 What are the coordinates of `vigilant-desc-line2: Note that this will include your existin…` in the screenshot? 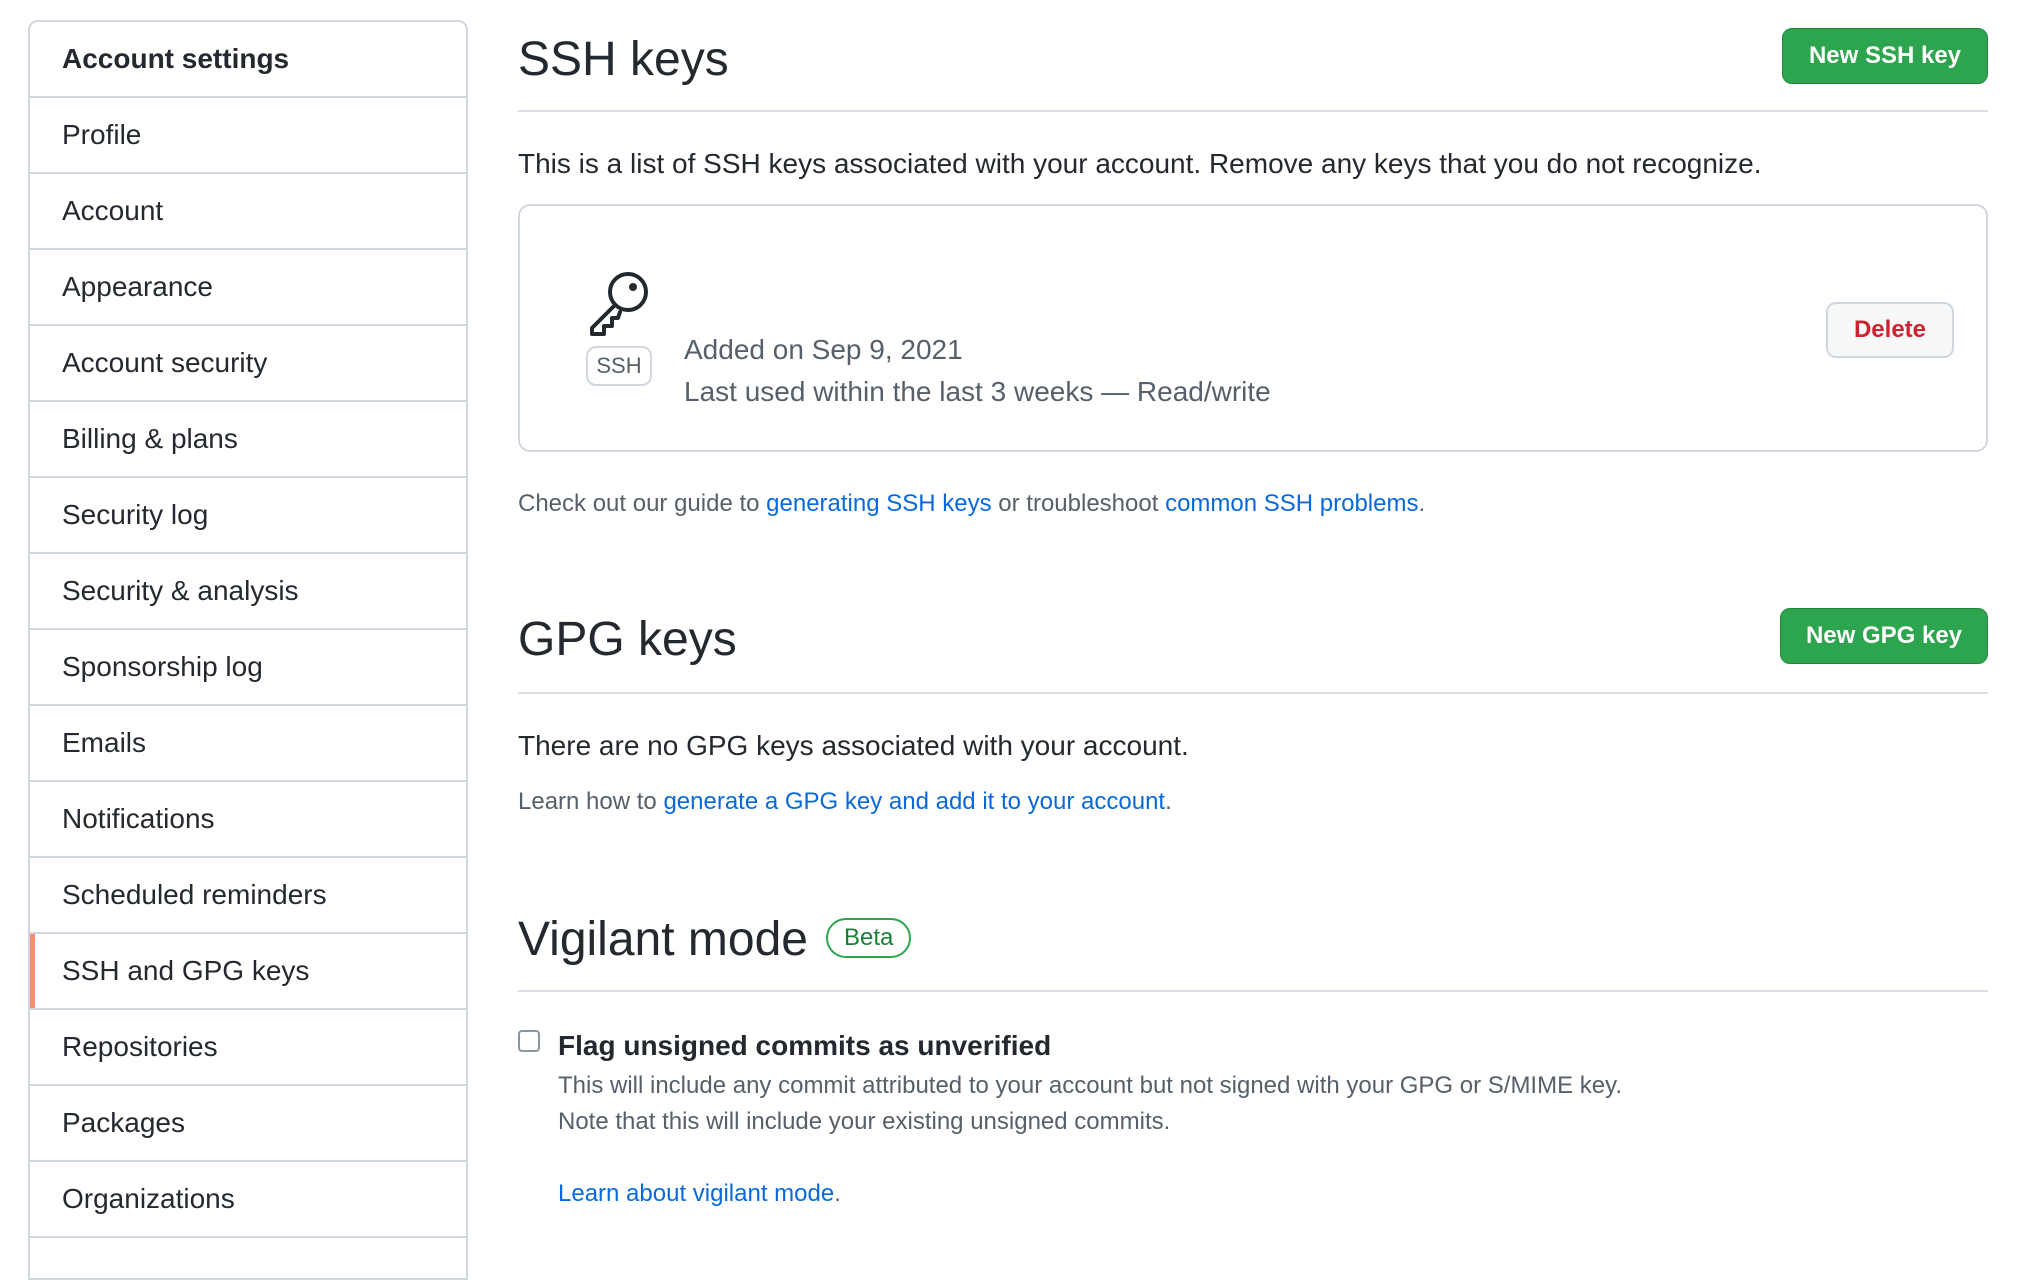 It's located at (864, 1121).